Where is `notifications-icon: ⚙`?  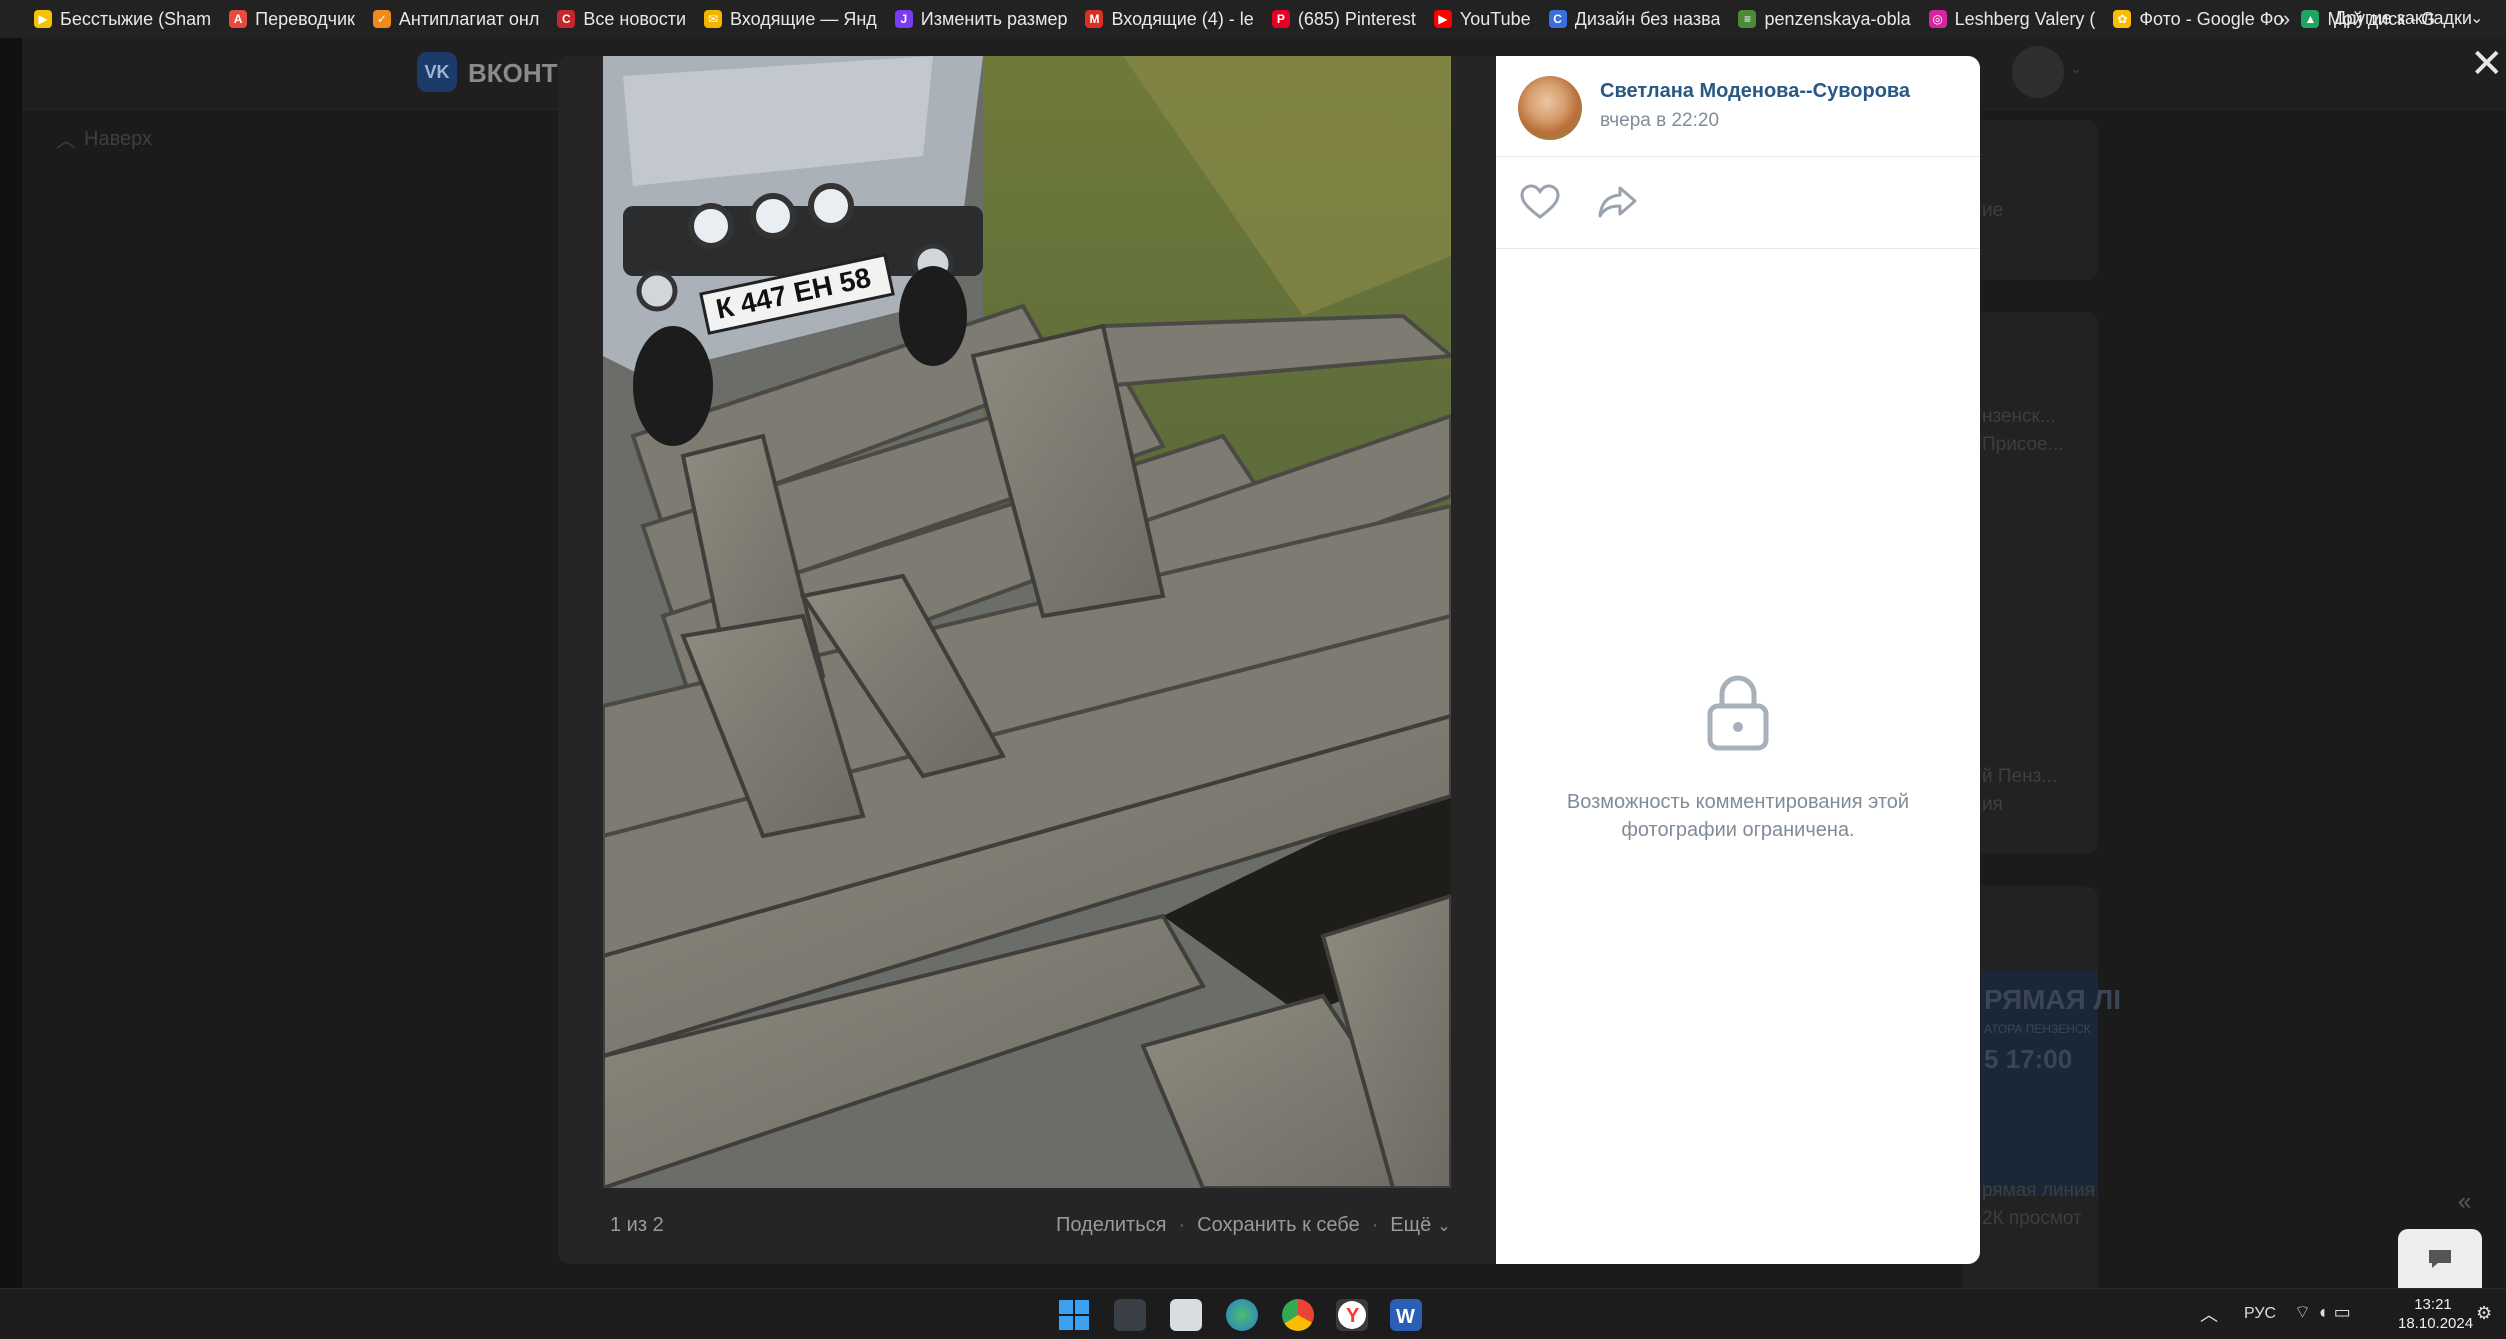 notifications-icon: ⚙ is located at coordinates (2484, 1313).